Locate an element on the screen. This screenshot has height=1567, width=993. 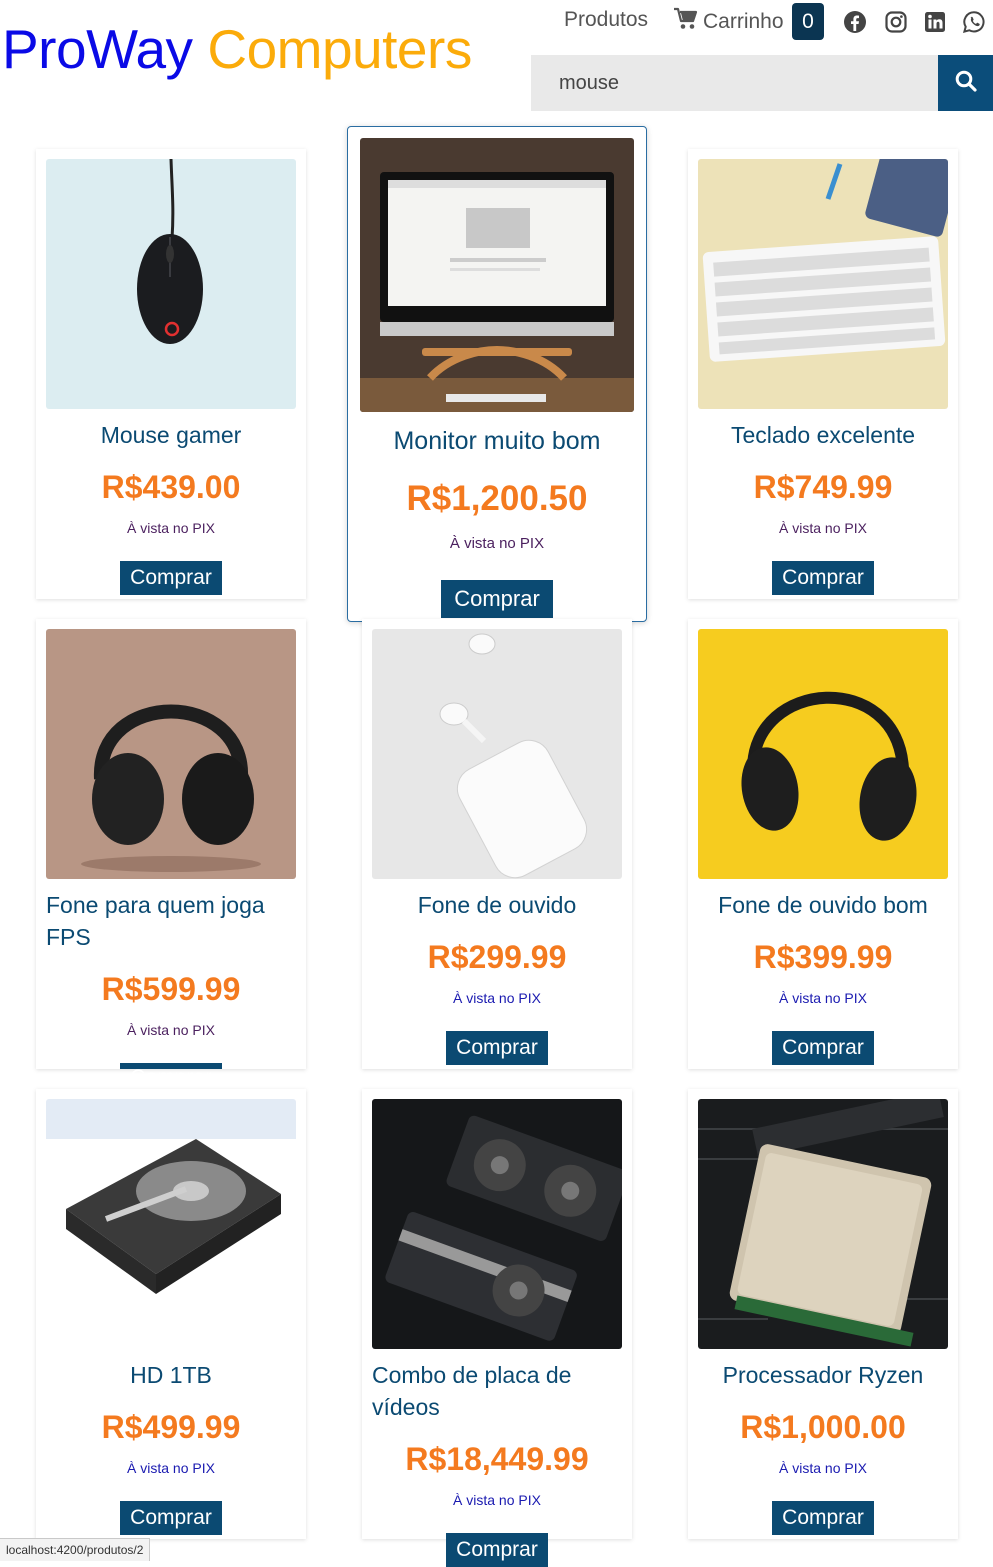
product-image-earbuds is located at coordinates (497, 754).